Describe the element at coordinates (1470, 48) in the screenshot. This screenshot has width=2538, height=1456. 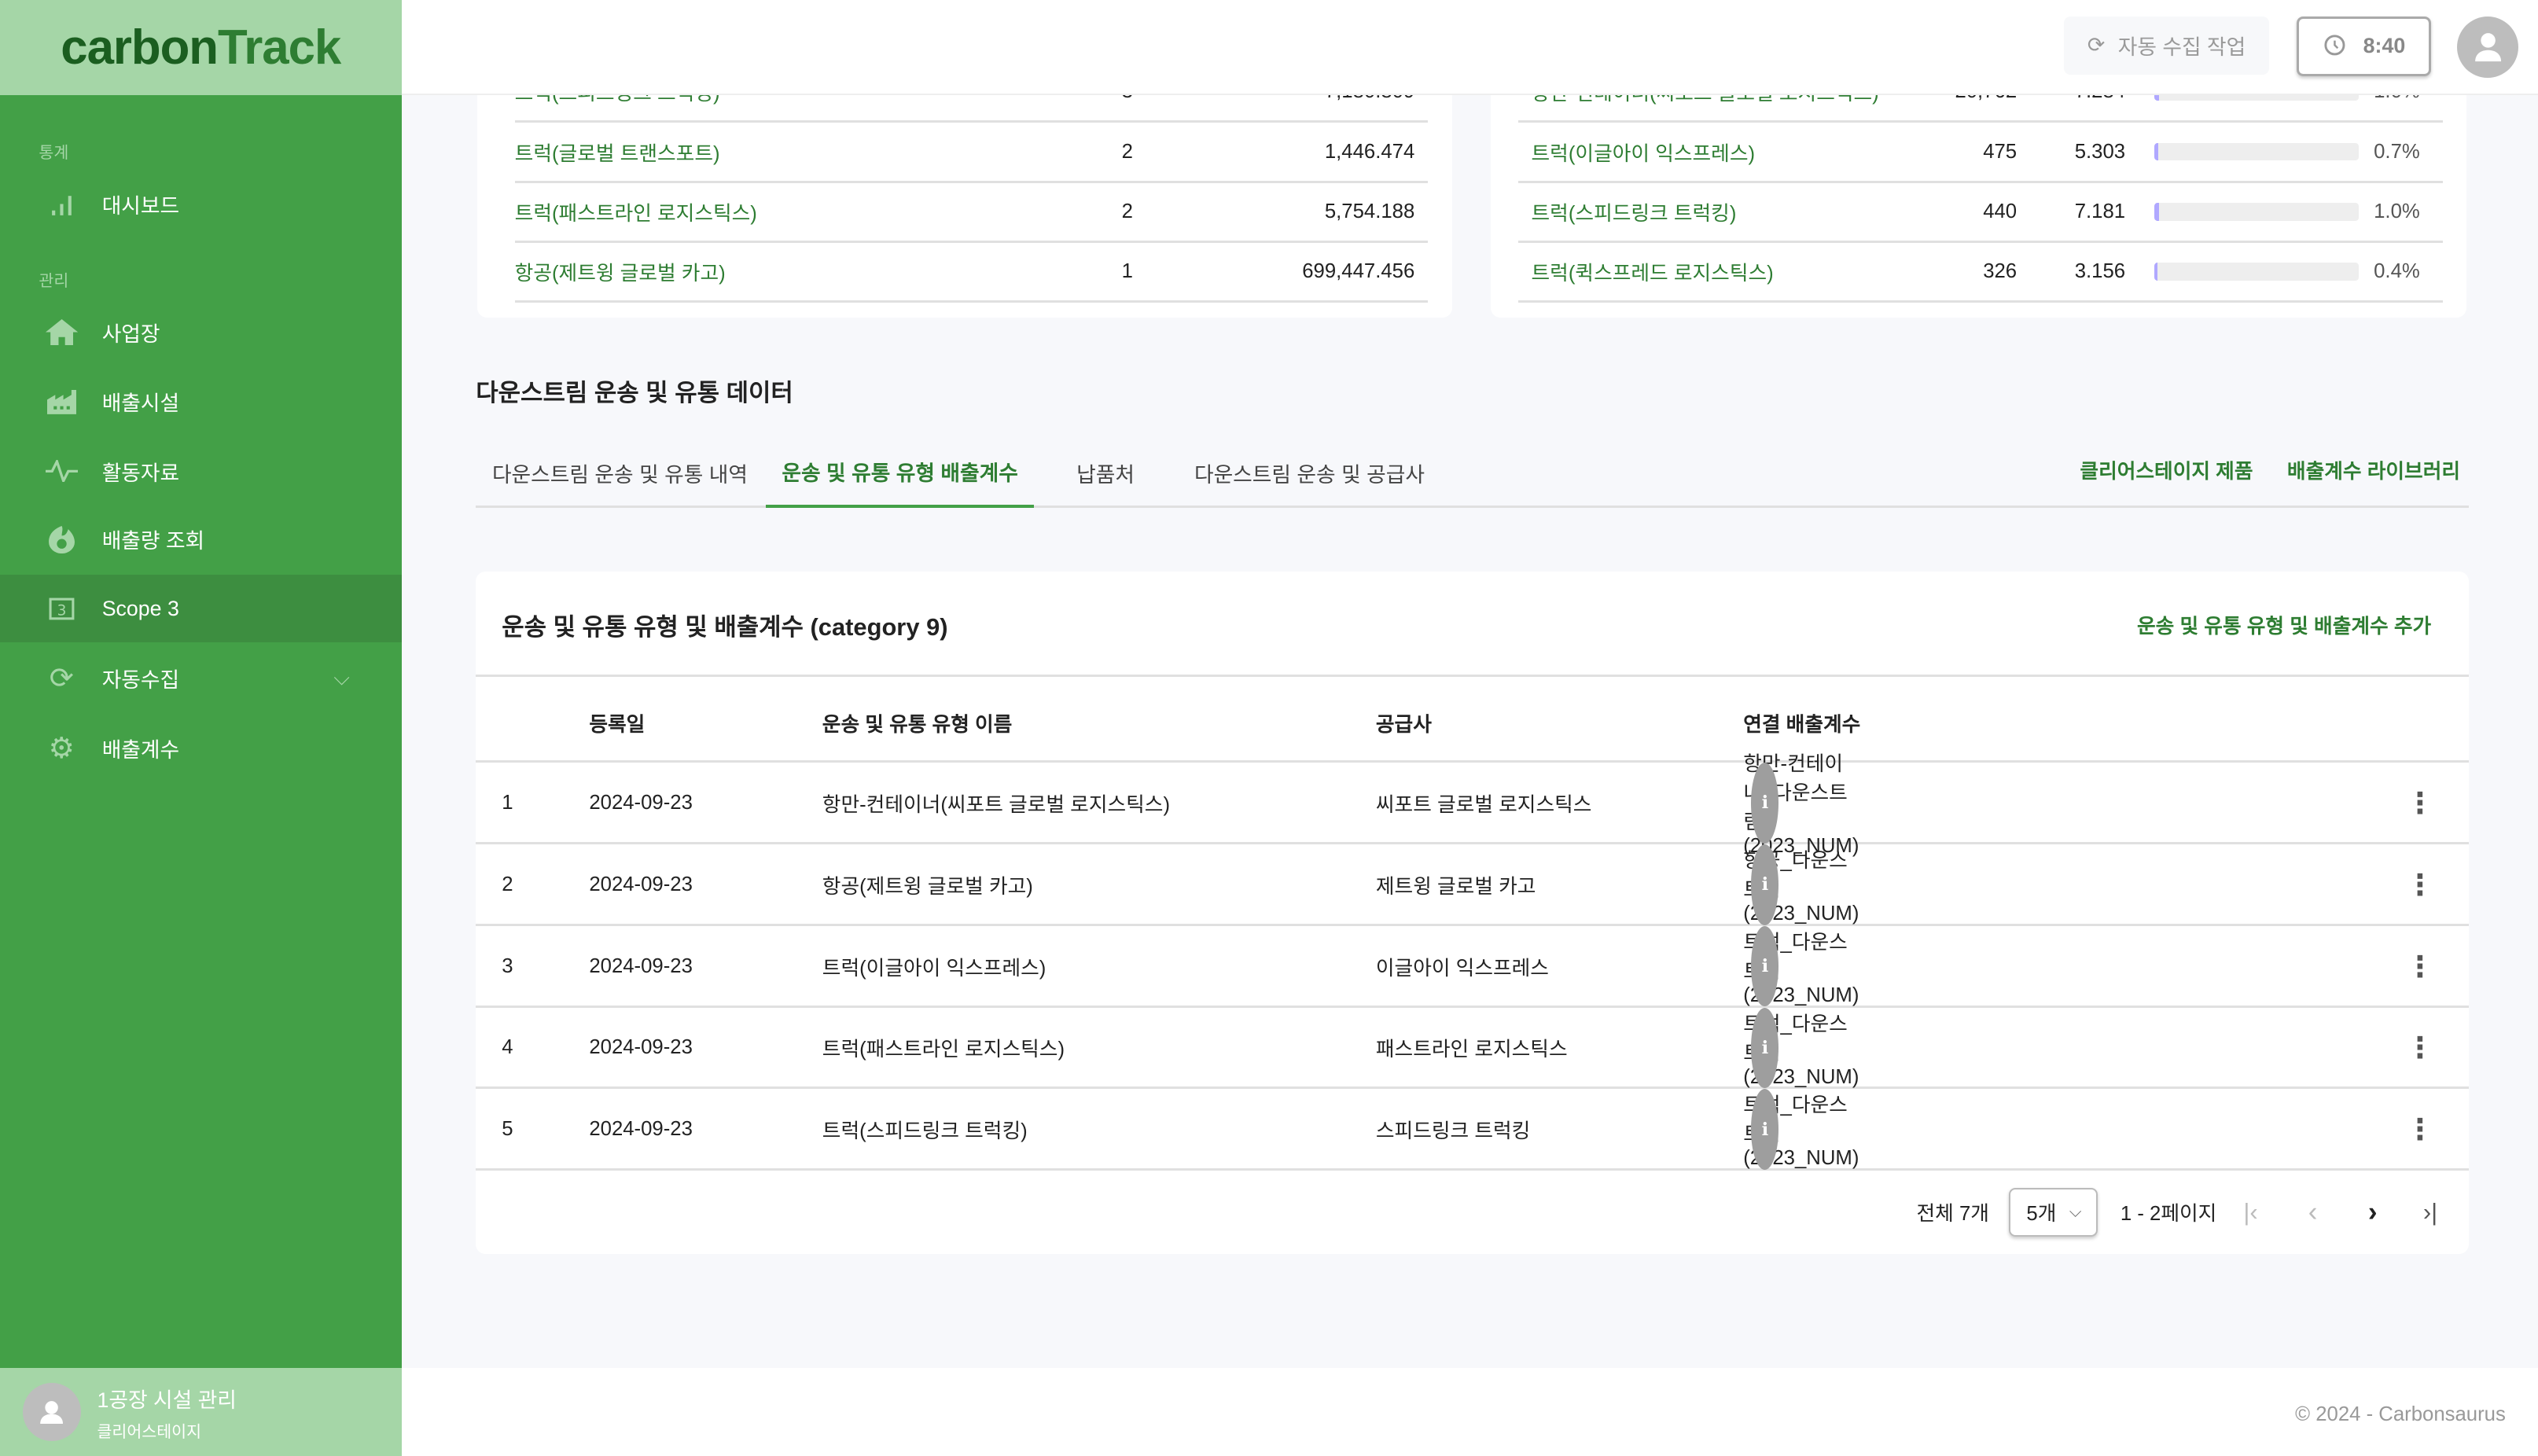
I see `top-header: ⟳ 자동 수집 작업 8:40` at that location.